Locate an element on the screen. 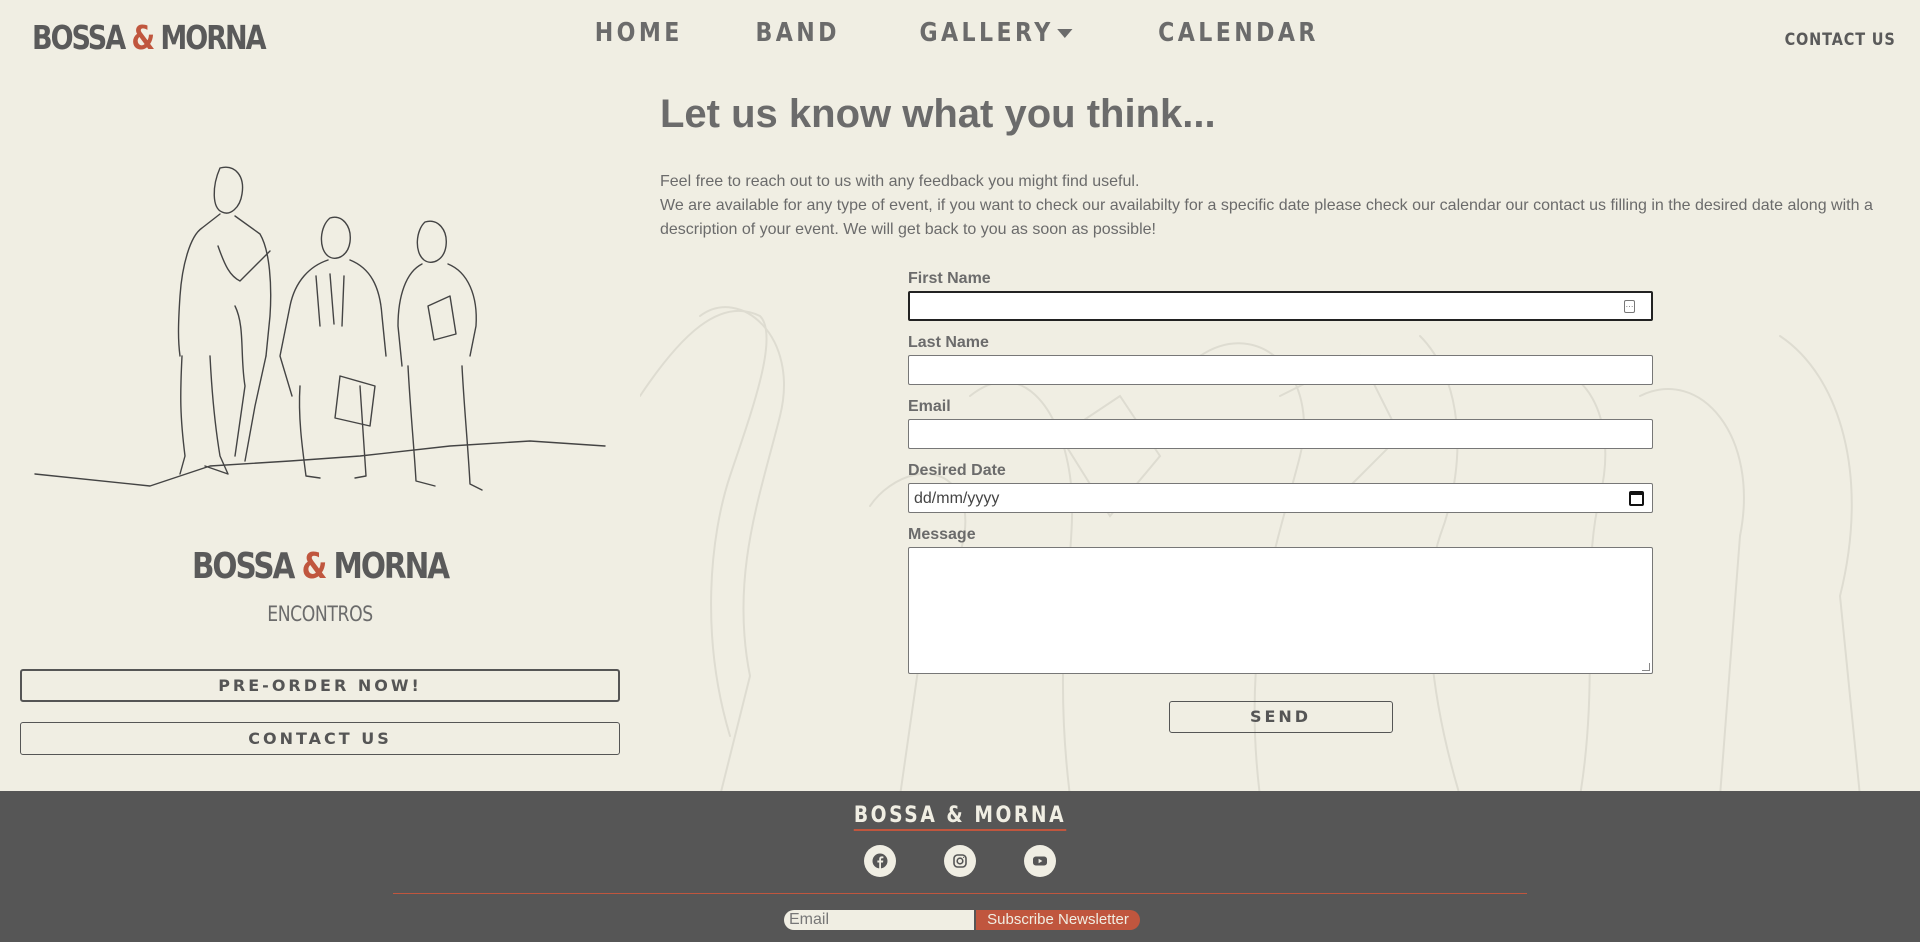  footer-brand: BOSSA & MORNA is located at coordinates (960, 817).